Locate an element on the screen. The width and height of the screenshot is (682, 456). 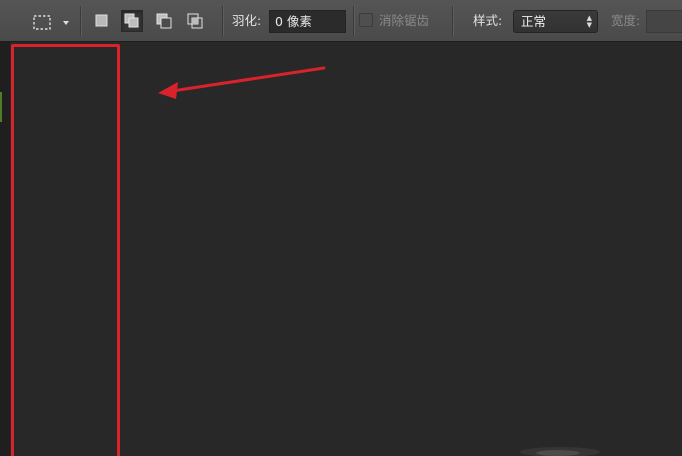
add-to-selection-button is located at coordinates (132, 21).